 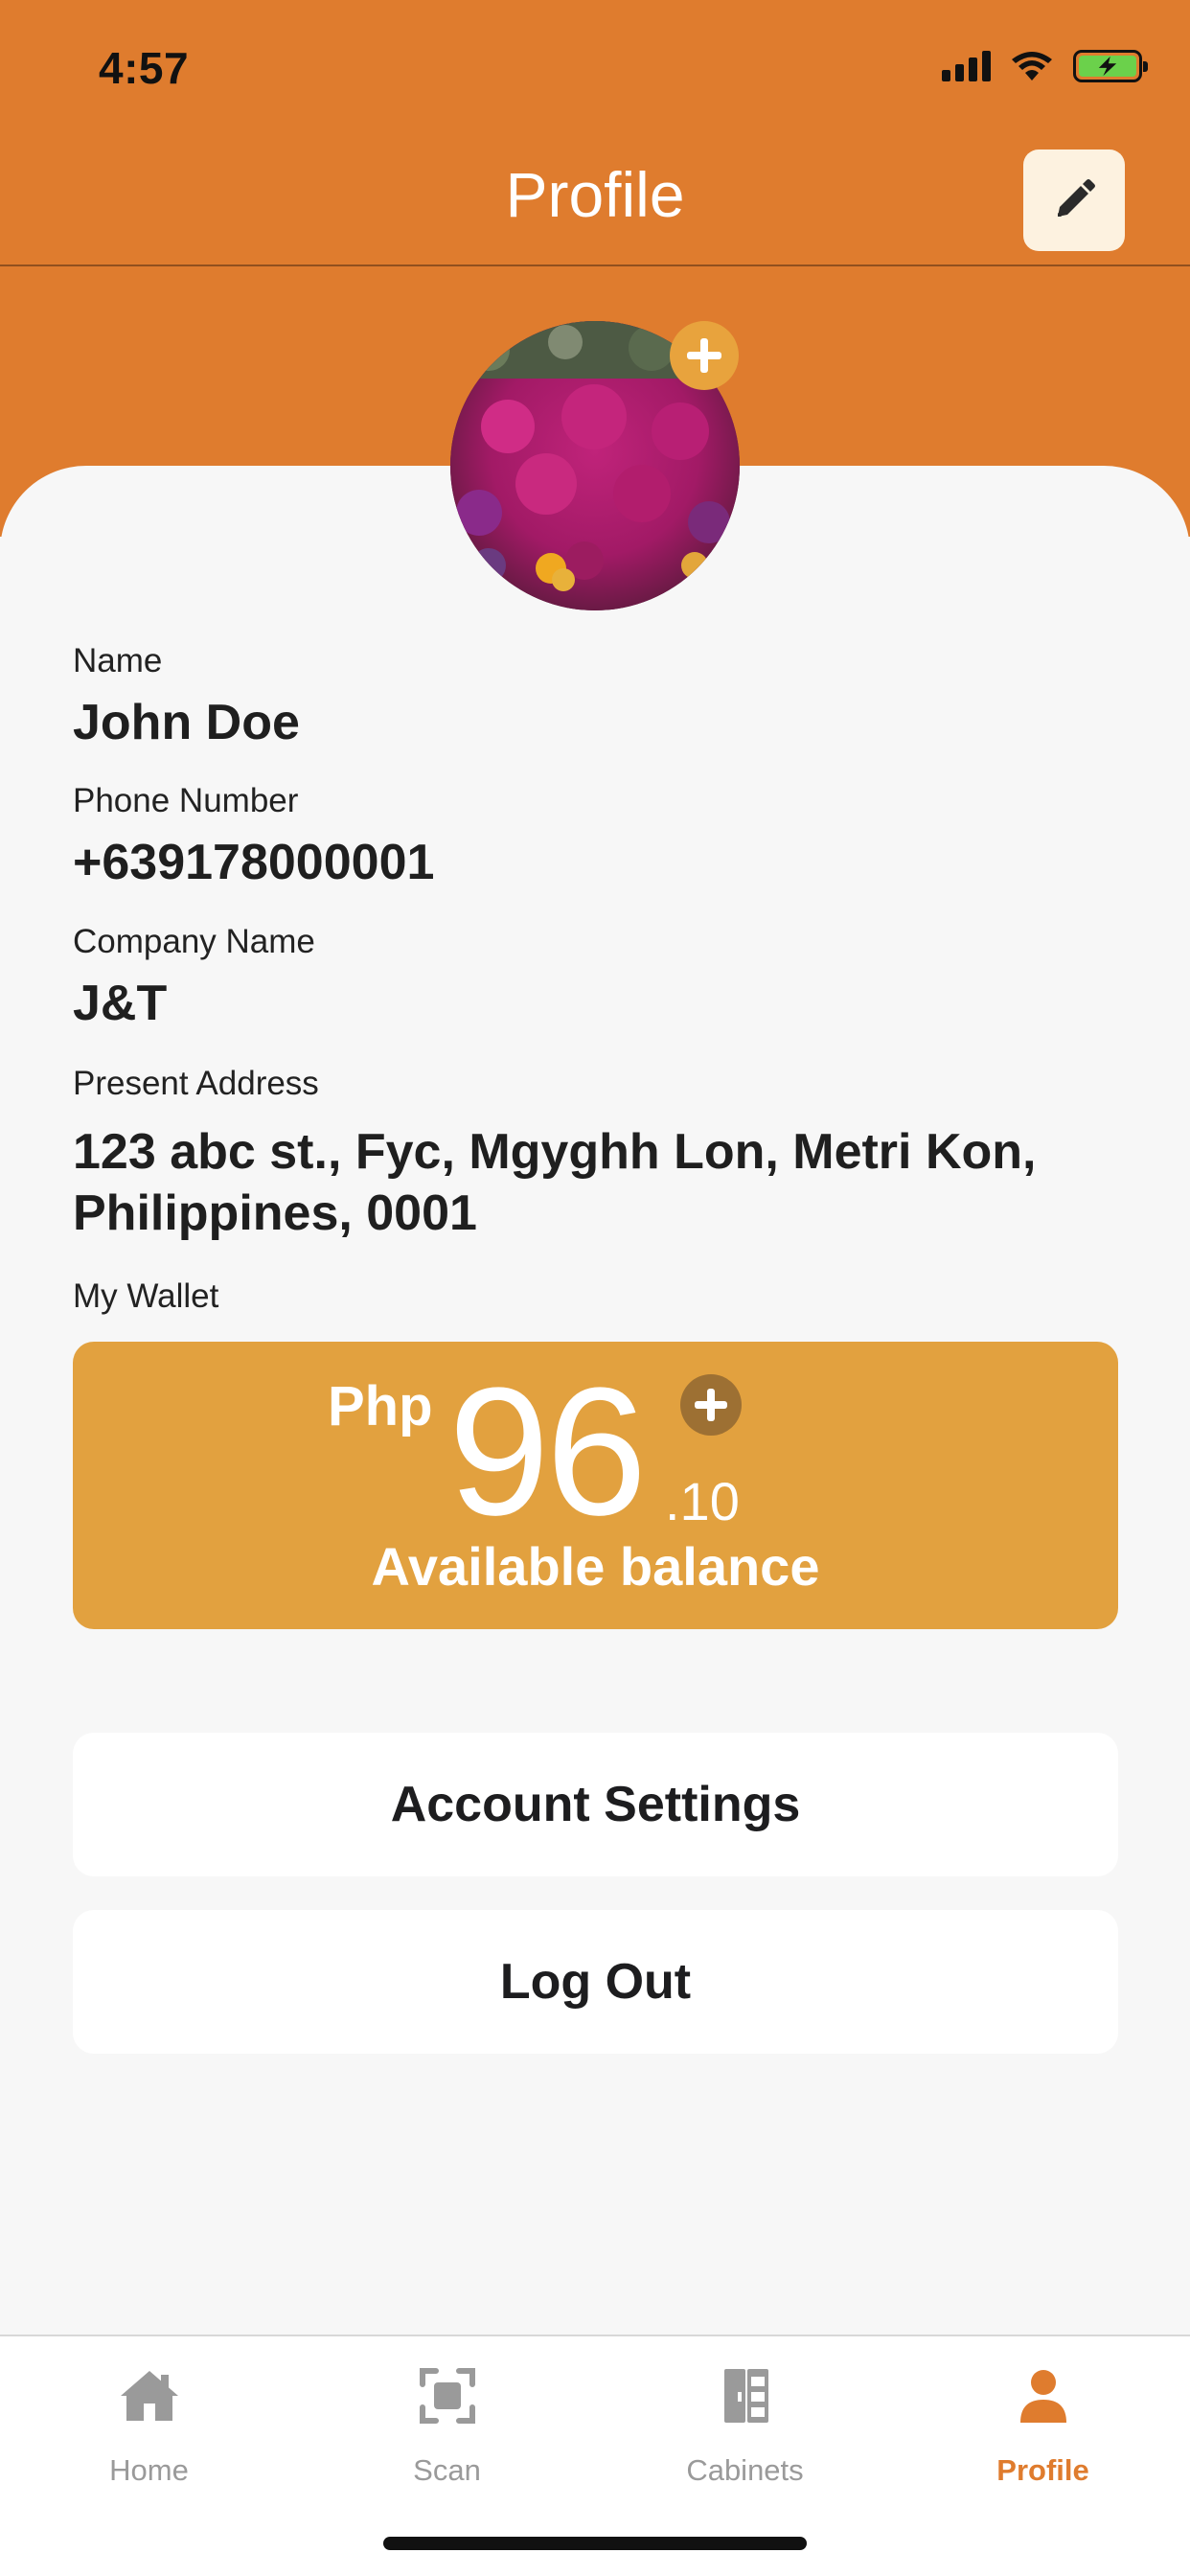 I want to click on company-value: J&T, so click(x=121, y=1004).